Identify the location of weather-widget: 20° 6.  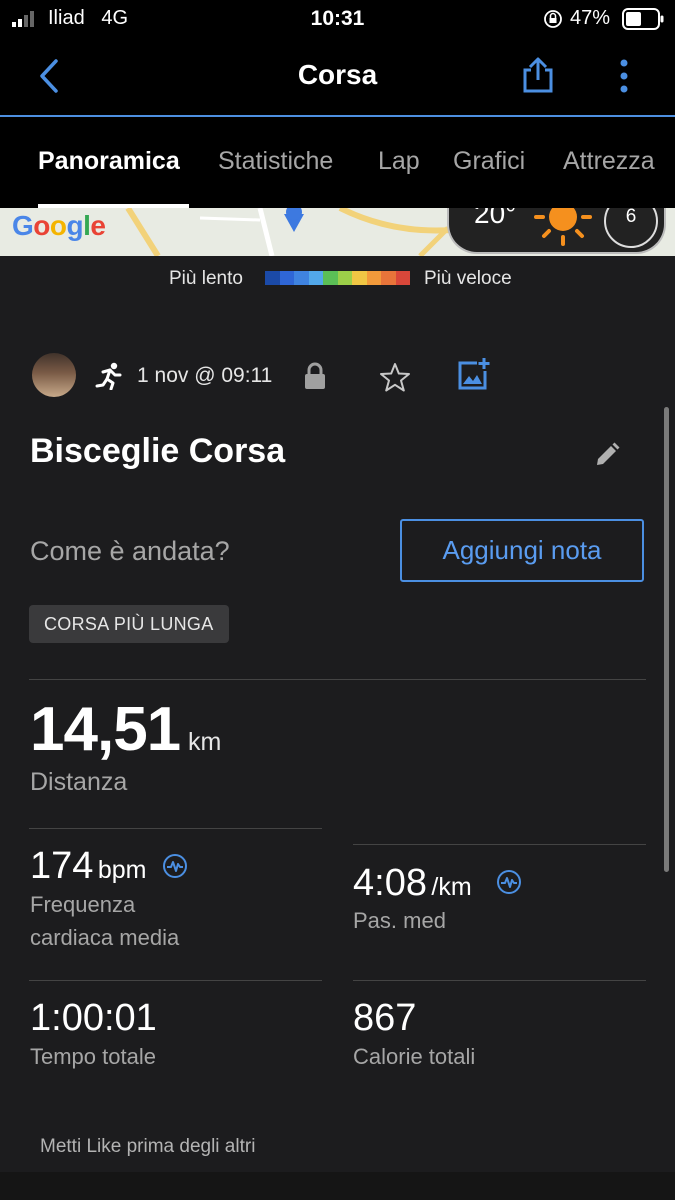
(556, 231).